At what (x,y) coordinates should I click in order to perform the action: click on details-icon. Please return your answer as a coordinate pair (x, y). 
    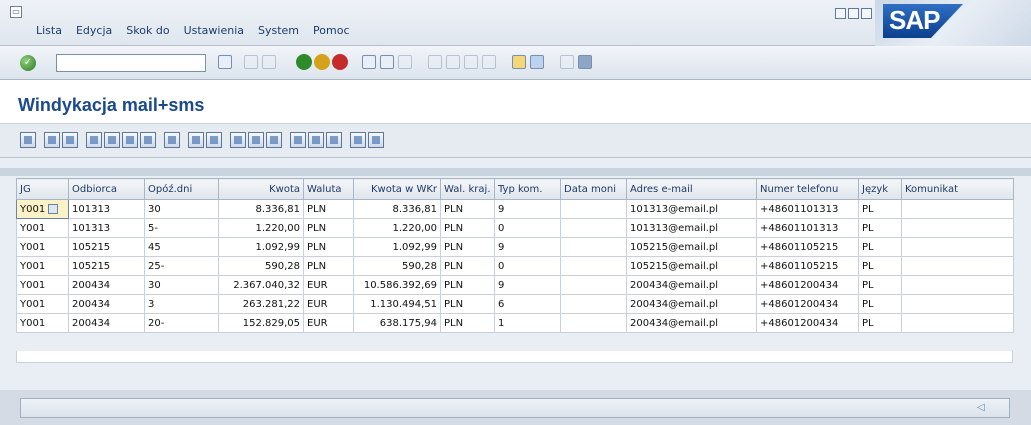
    Looking at the image, I should click on (28, 140).